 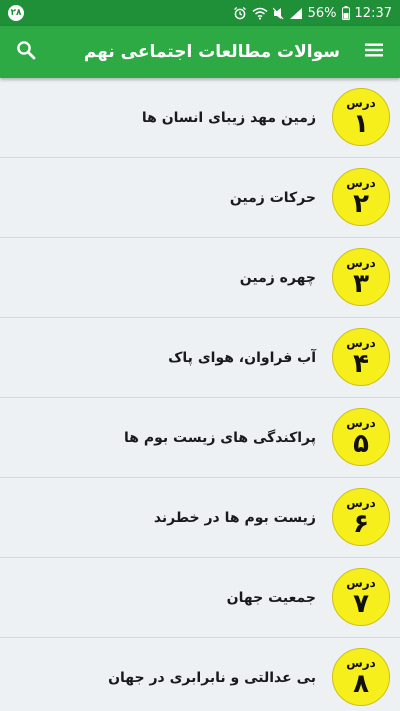 I want to click on lesson-title: جمعیت جهان, so click(x=271, y=597).